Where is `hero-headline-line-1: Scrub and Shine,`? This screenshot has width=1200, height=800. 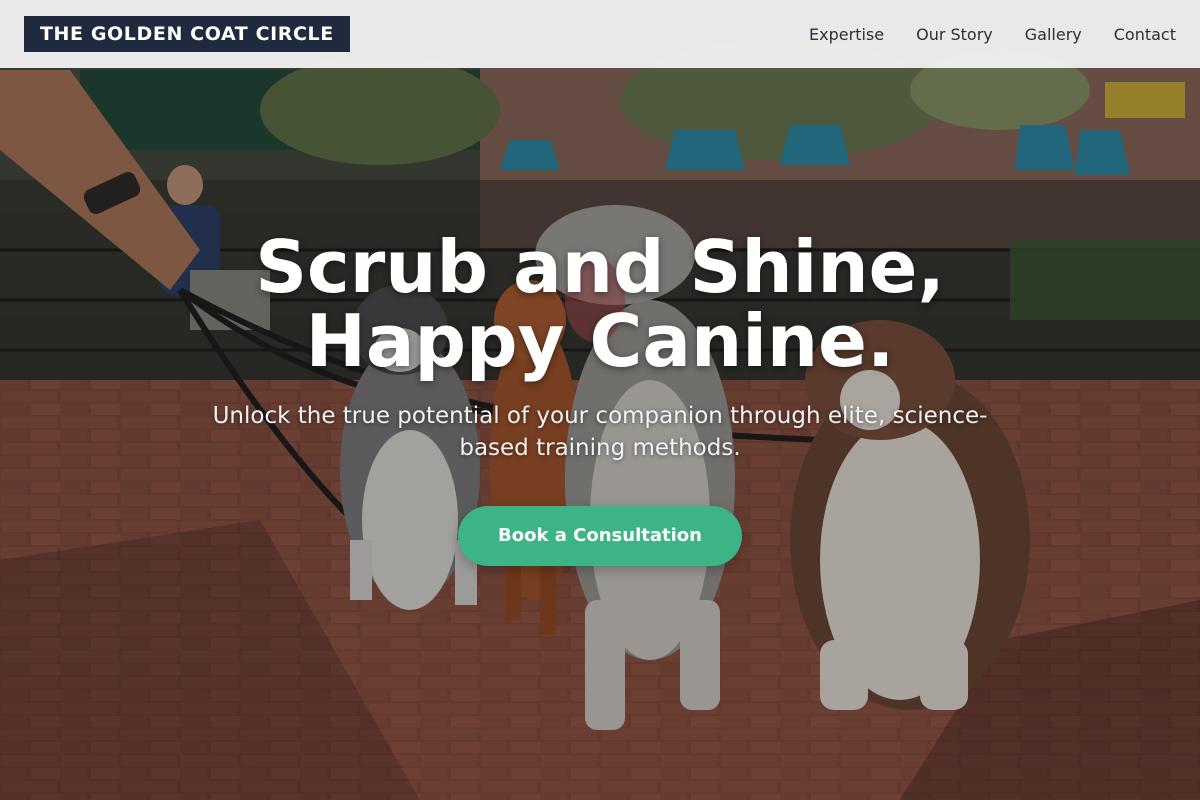
hero-headline-line-1: Scrub and Shine, is located at coordinates (600, 267).